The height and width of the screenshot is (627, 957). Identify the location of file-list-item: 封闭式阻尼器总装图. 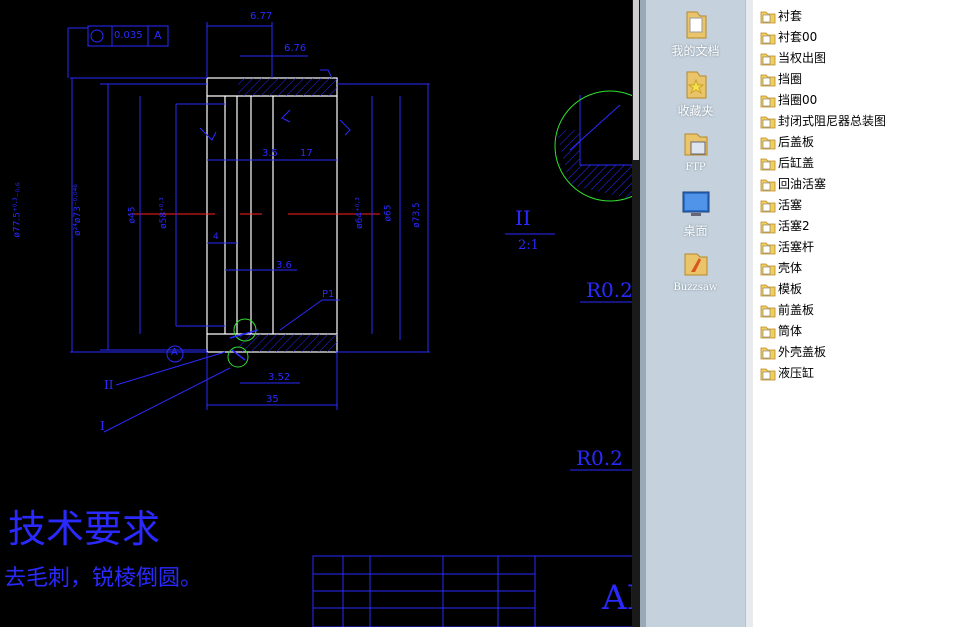
(823, 121).